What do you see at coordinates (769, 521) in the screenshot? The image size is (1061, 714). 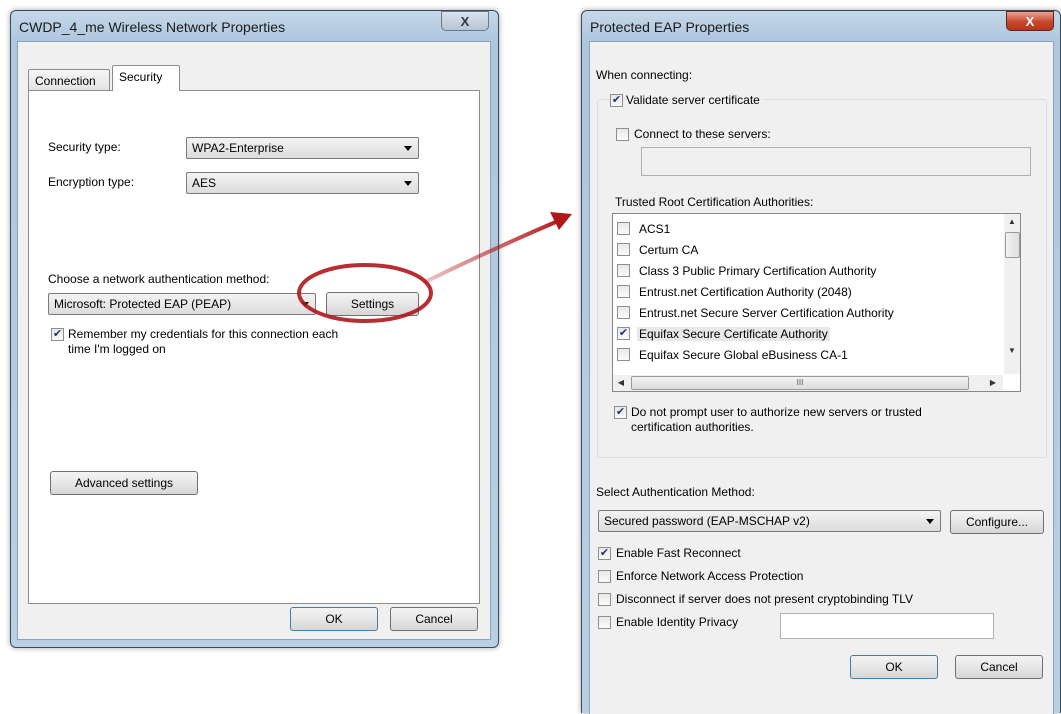 I see `eap-method-dropdown: Secured password (EAP-MSCHAP v2)` at bounding box center [769, 521].